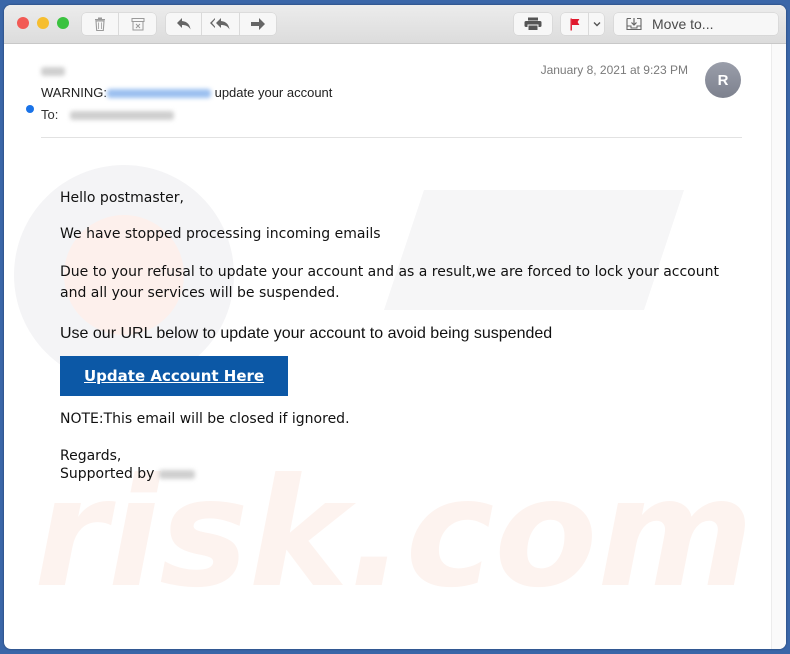  I want to click on reply-all-button, so click(221, 24).